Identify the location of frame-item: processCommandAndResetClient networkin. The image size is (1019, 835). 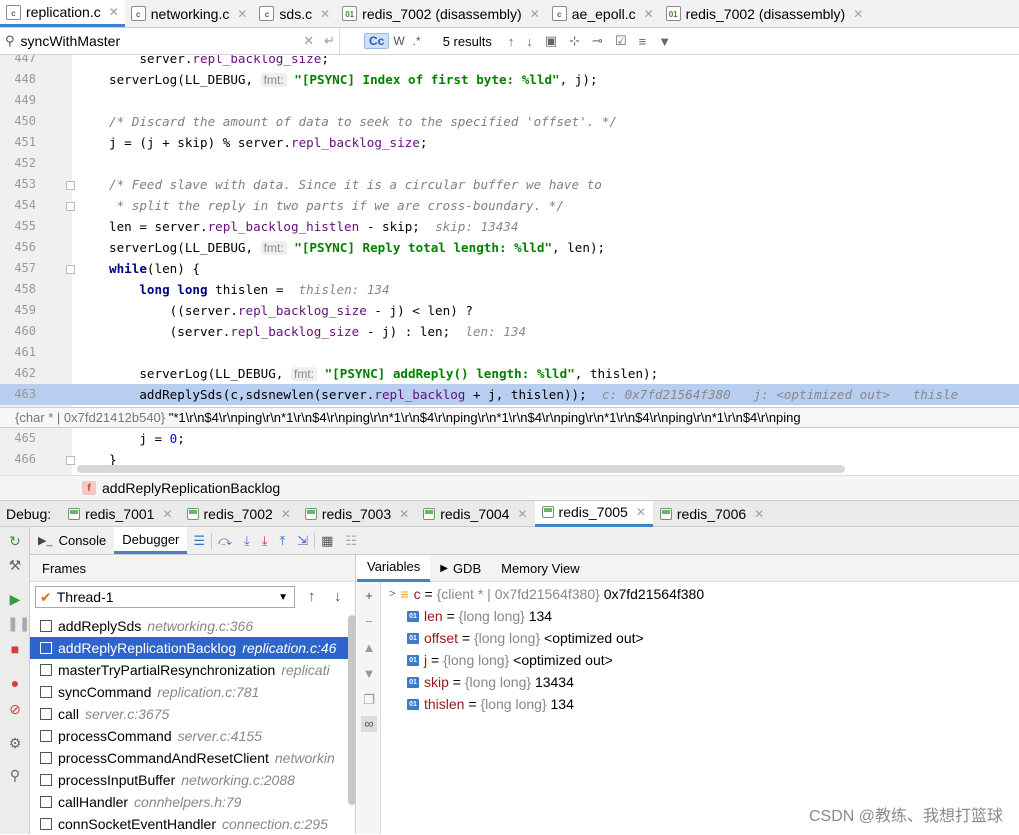
(189, 758).